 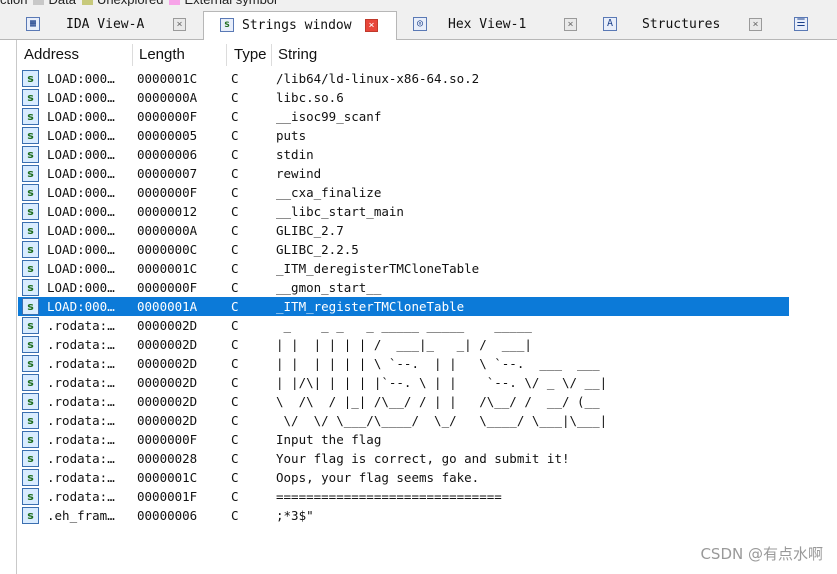 I want to click on cell-string: __libc_start_main, so click(x=340, y=211).